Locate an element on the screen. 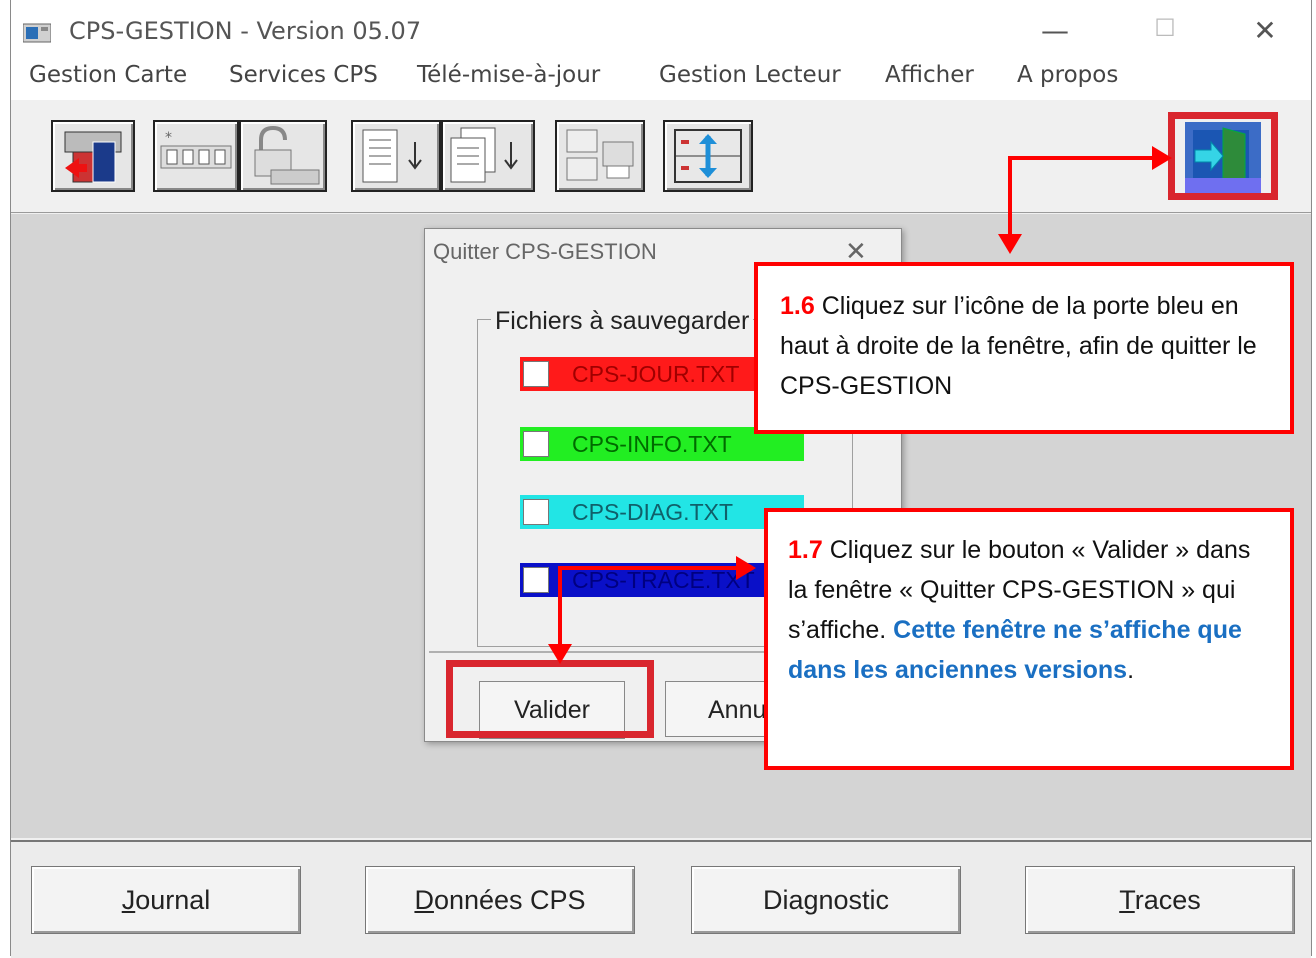  document-down-button is located at coordinates (396, 156).